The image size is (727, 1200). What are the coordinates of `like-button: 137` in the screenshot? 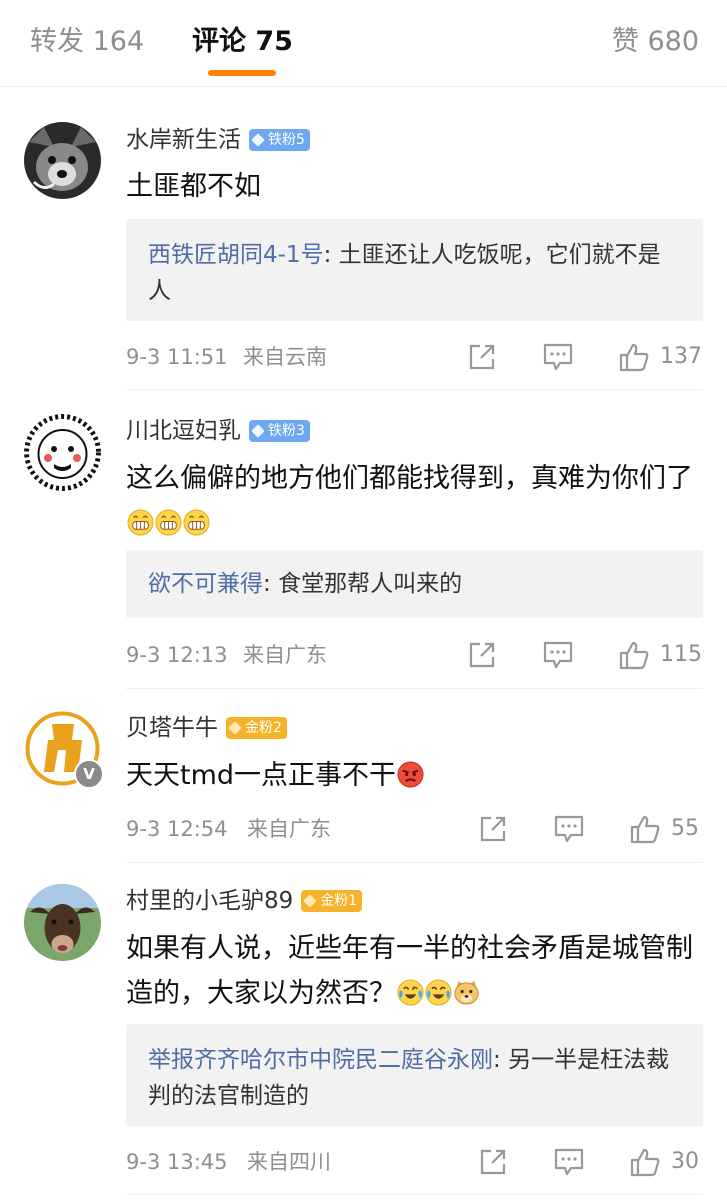 It's located at (660, 357).